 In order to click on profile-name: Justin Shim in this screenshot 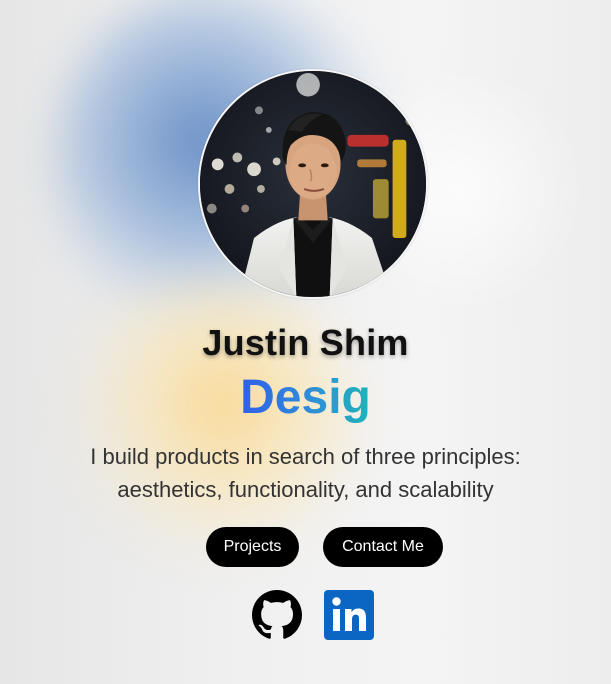, I will do `click(305, 342)`.